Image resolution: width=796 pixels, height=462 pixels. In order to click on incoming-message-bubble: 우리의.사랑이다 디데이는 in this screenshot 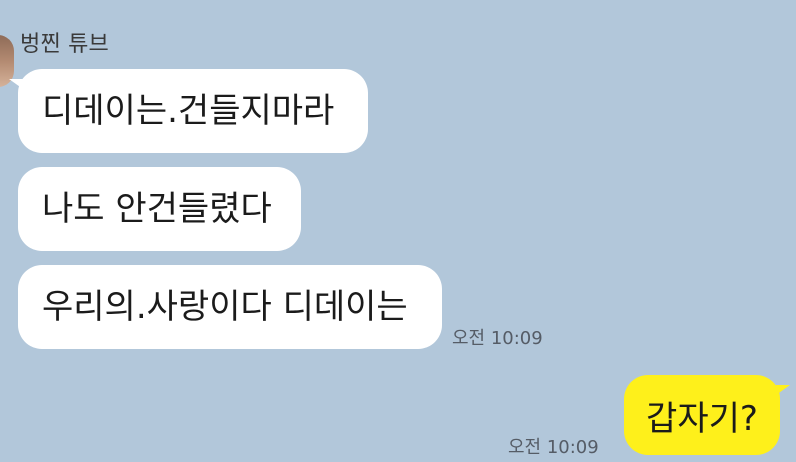, I will do `click(230, 307)`.